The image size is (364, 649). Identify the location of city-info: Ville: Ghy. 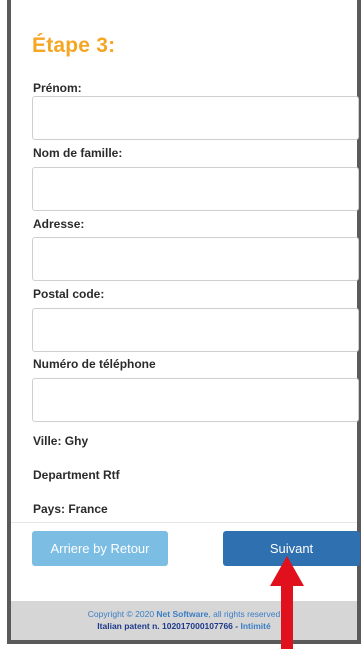
(61, 441).